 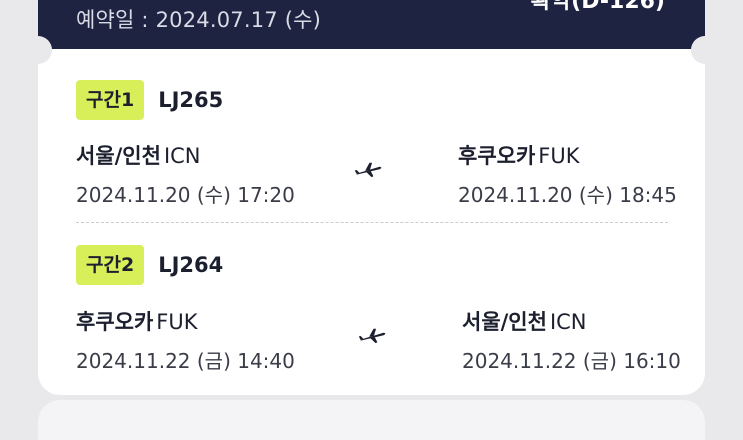 I want to click on next-card-edge, so click(x=371, y=420).